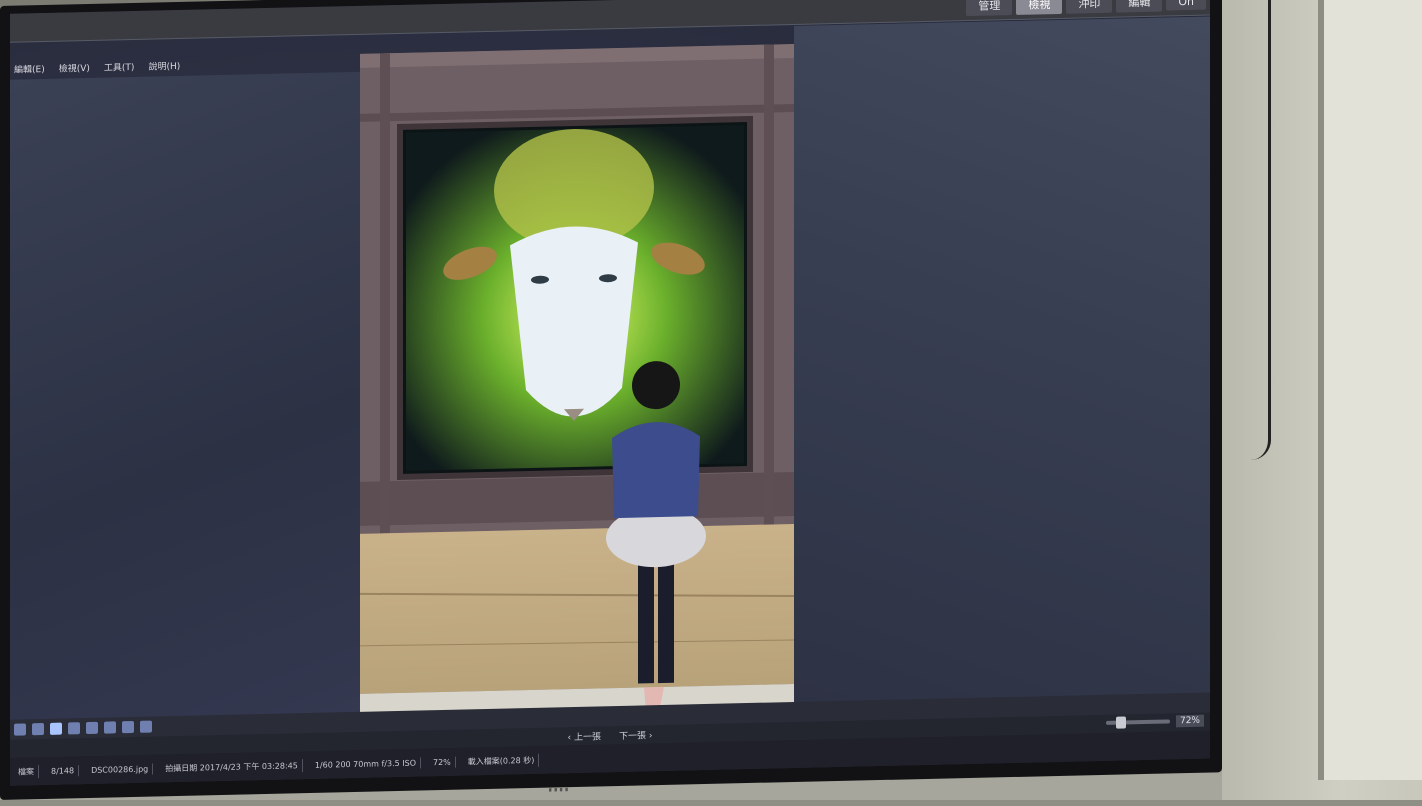 This screenshot has height=806, width=1422. I want to click on prev-image-button: ‹ 上一張, so click(584, 736).